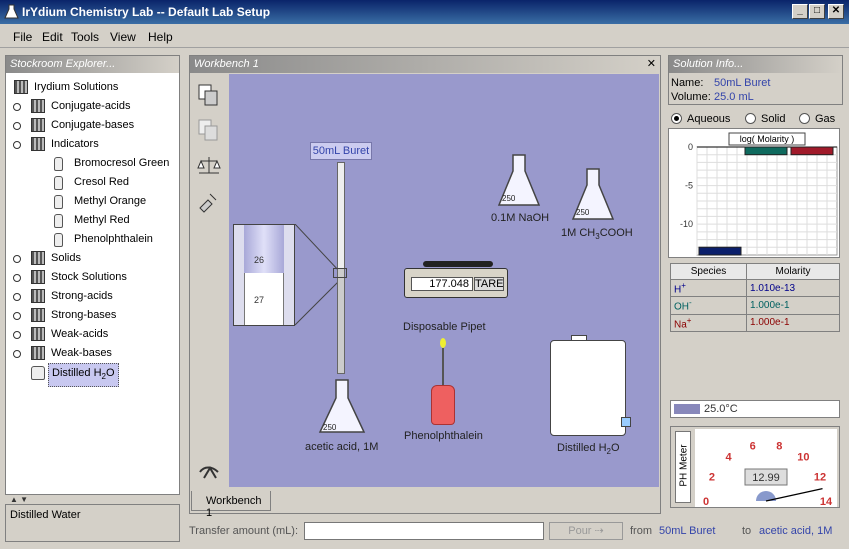 Image resolution: width=849 pixels, height=549 pixels. Describe the element at coordinates (209, 95) in the screenshot. I see `new-glassware-icon` at that location.